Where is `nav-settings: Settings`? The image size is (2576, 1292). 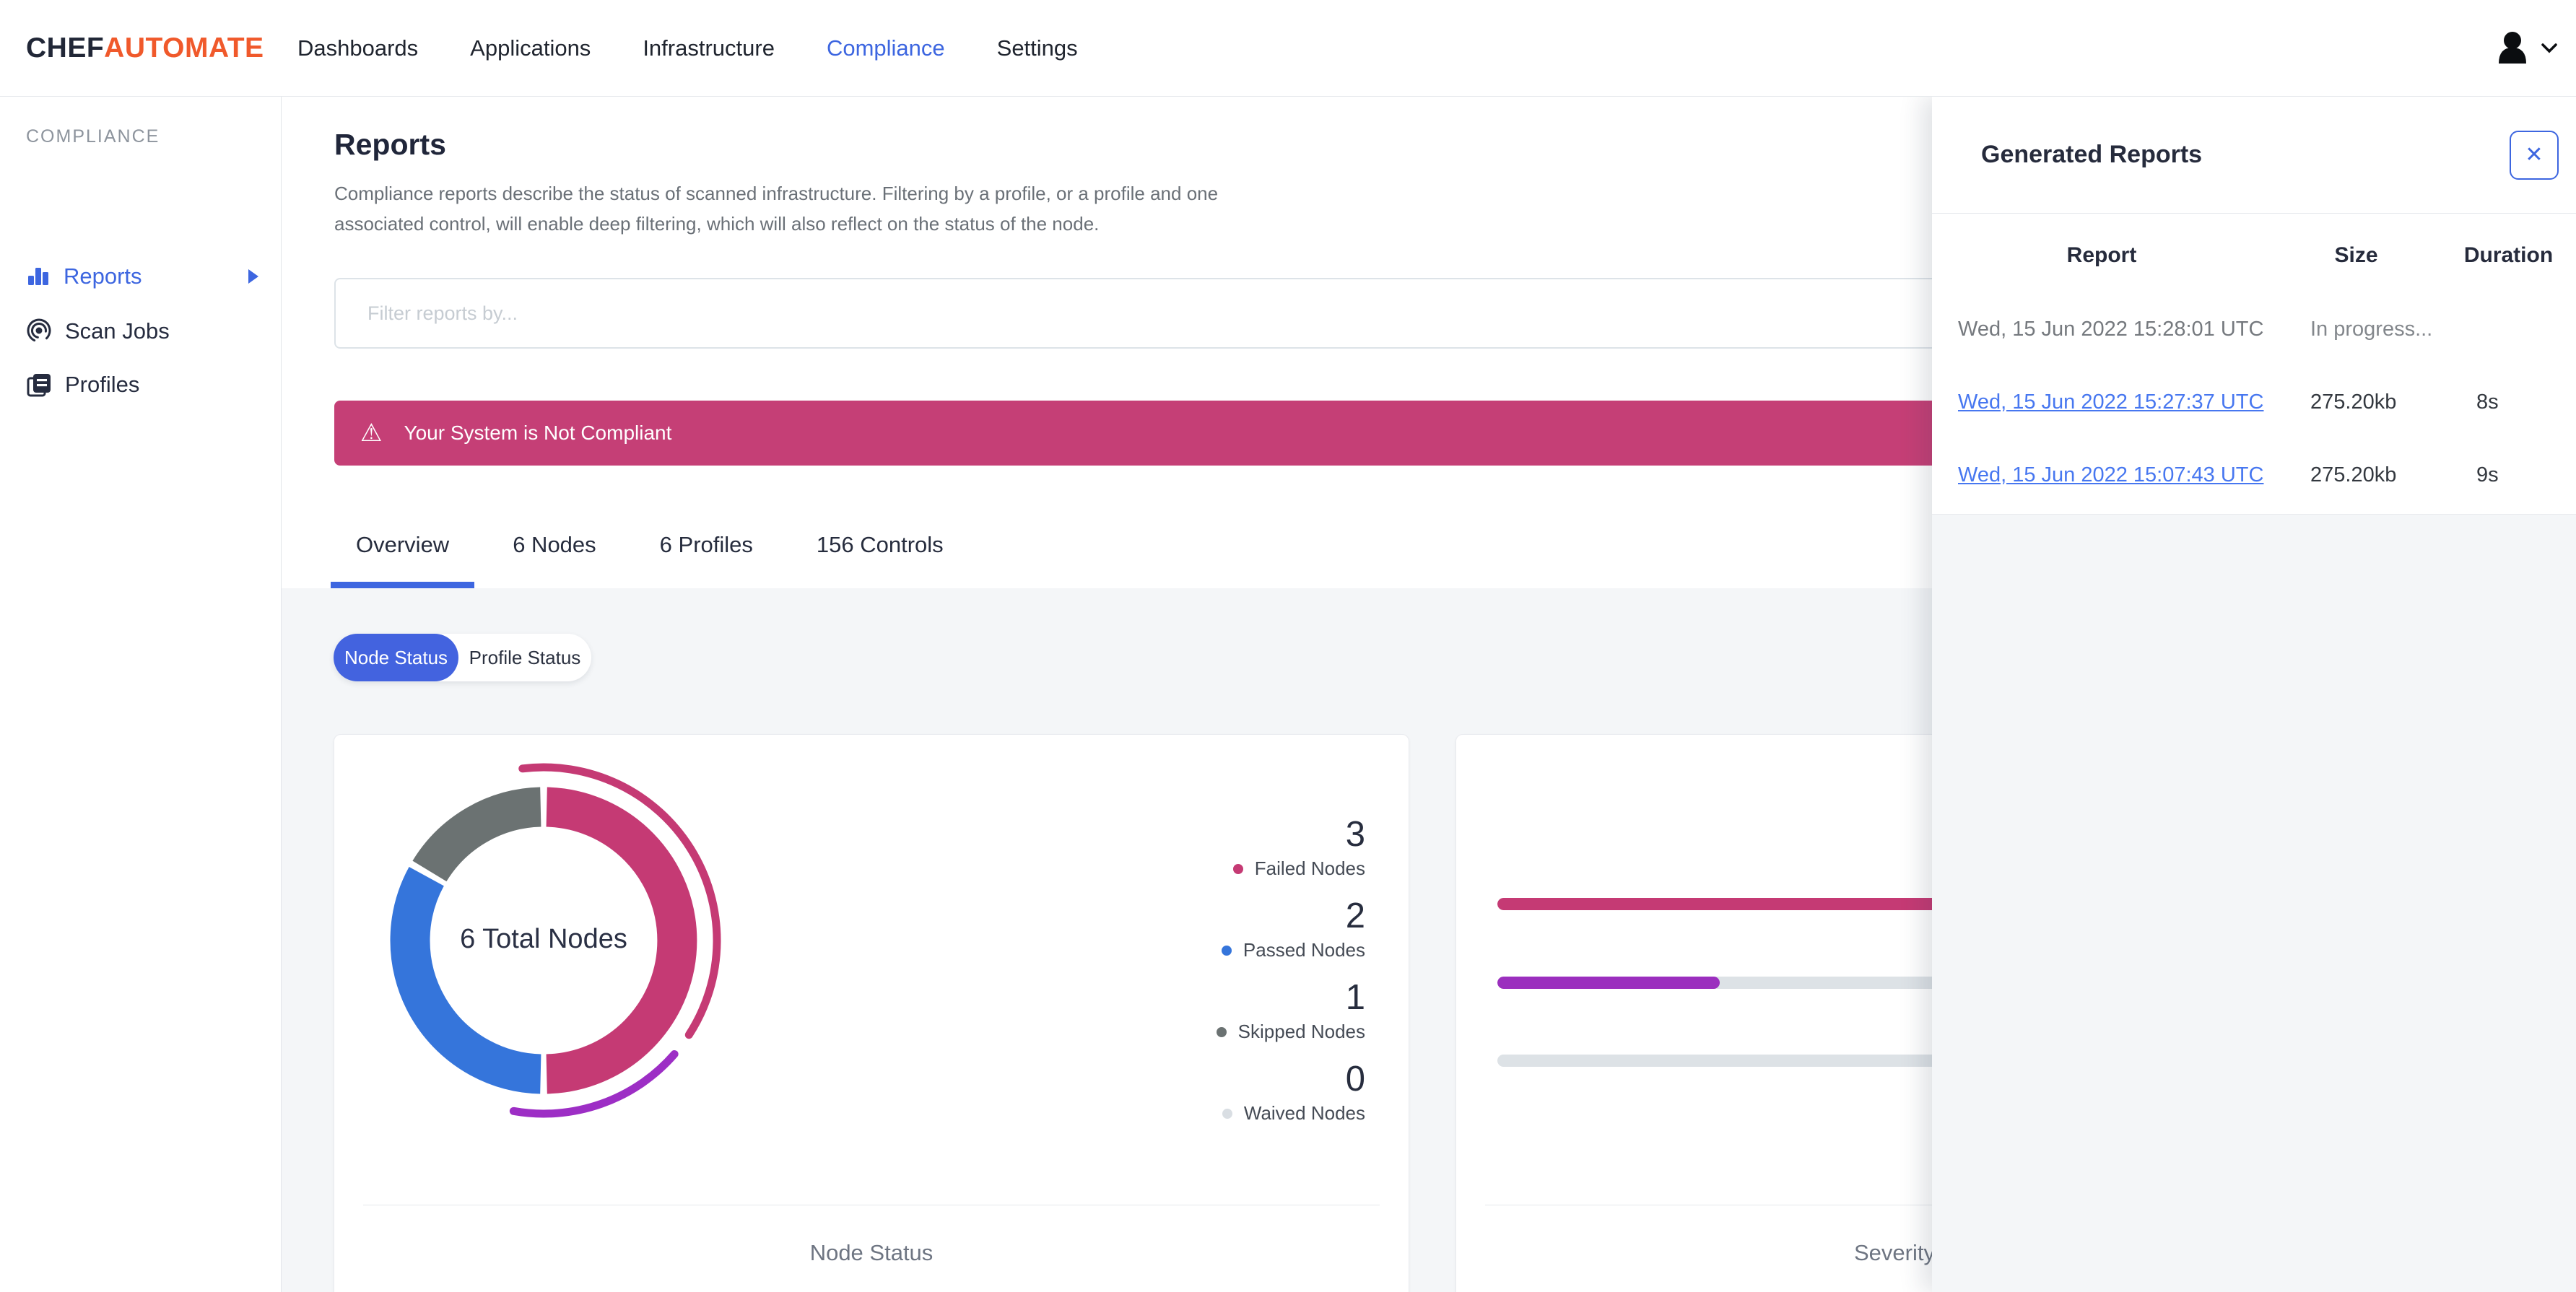 nav-settings: Settings is located at coordinates (1037, 48).